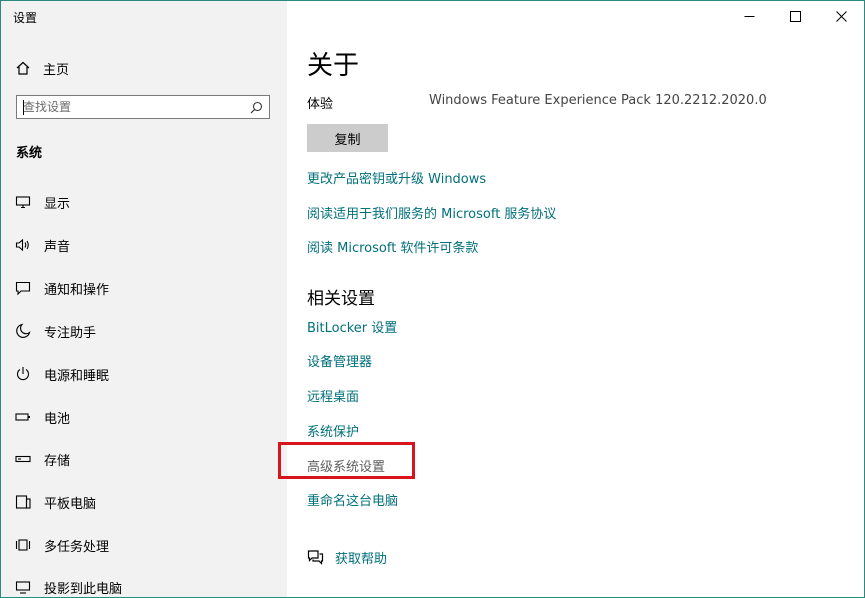 This screenshot has width=865, height=598. Describe the element at coordinates (57, 419) in the screenshot. I see `sidebar-item-label: 电池` at that location.